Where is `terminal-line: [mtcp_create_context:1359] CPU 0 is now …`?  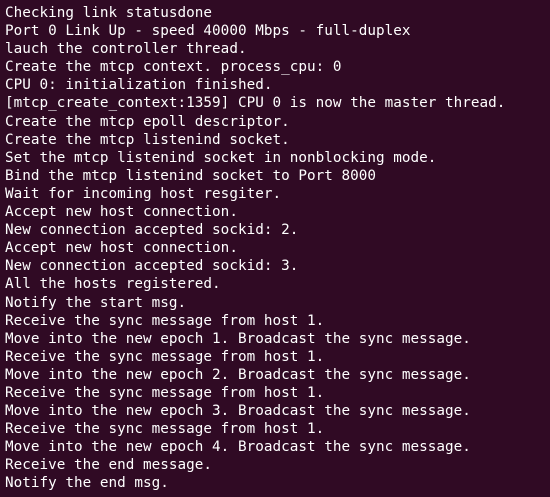
terminal-line: [mtcp_create_context:1359] CPU 0 is now … is located at coordinates (255, 103).